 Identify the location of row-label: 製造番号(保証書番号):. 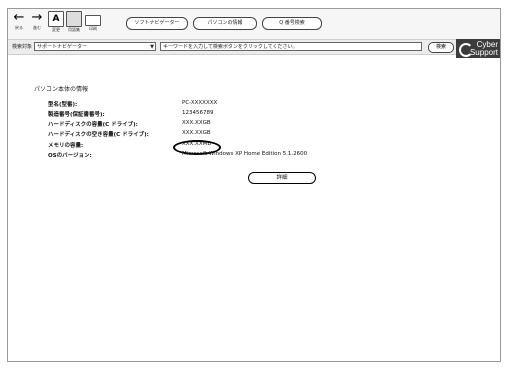
(76, 115).